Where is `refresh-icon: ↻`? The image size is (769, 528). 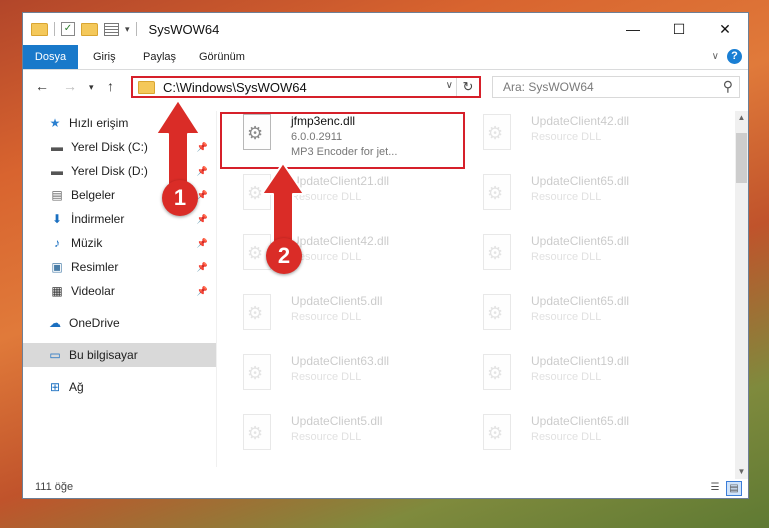
refresh-icon: ↻ is located at coordinates (467, 87).